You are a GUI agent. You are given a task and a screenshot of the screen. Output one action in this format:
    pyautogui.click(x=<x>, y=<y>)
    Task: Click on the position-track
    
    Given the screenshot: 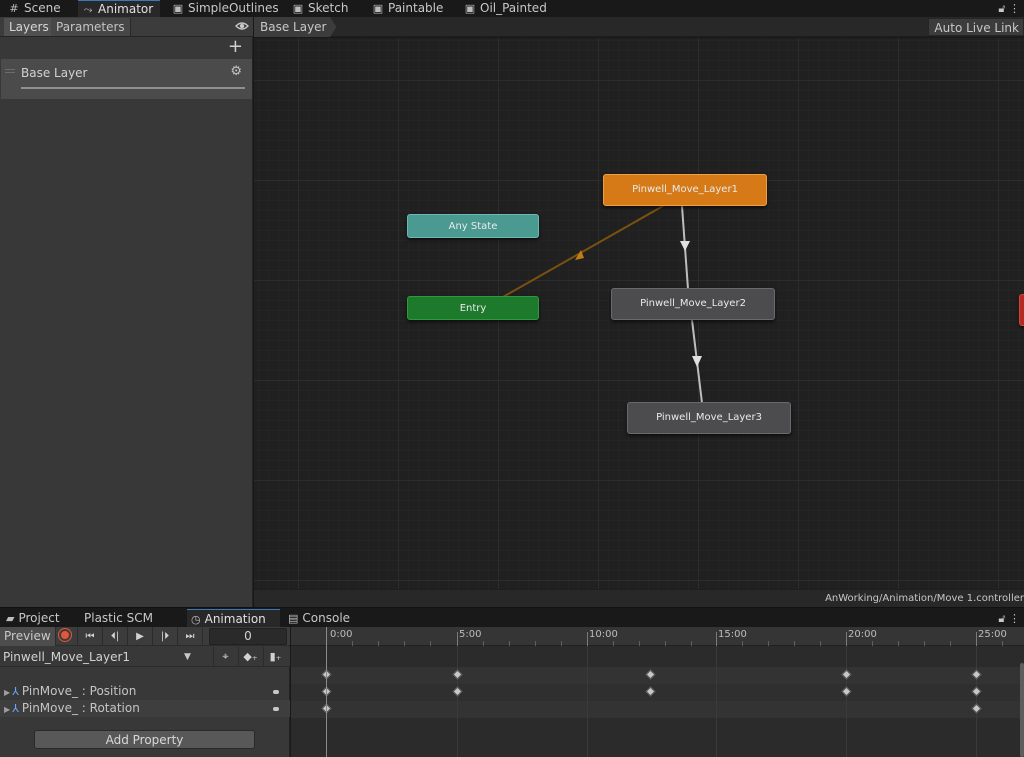 What is the action you would take?
    pyautogui.click(x=657, y=692)
    